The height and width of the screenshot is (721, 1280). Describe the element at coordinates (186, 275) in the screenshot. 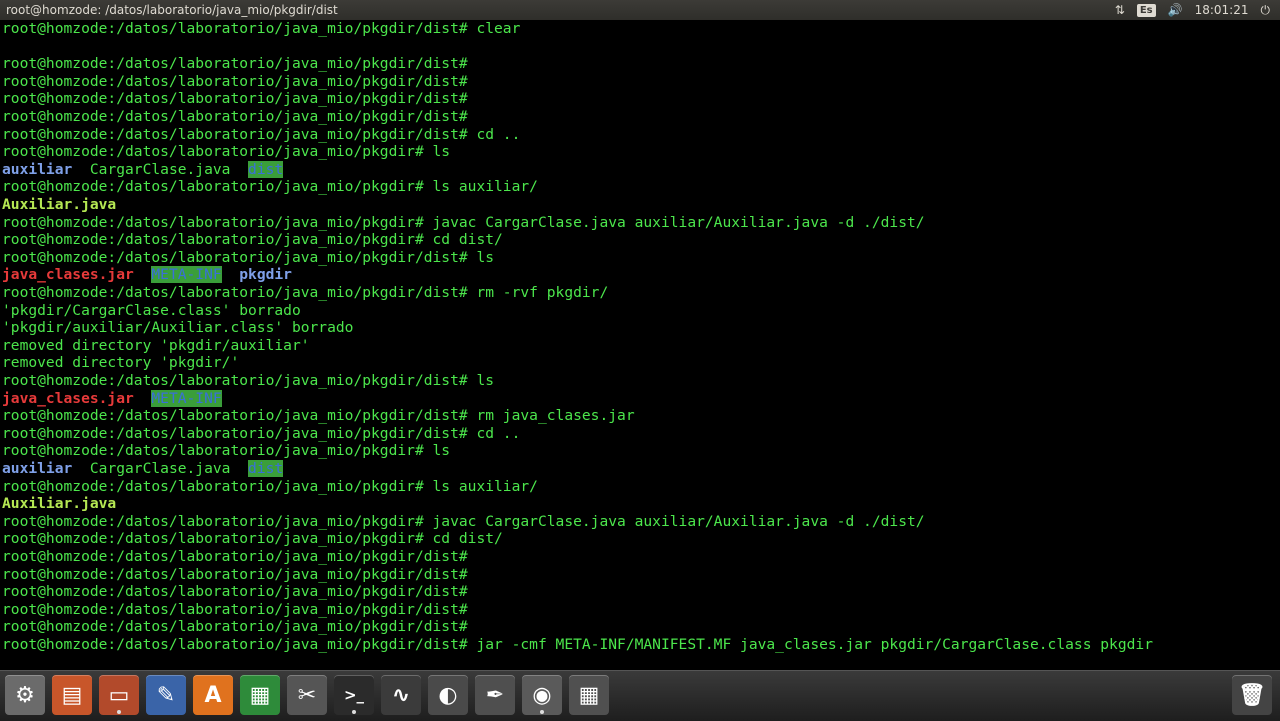

I see `highlighted-directory: META-INF` at that location.